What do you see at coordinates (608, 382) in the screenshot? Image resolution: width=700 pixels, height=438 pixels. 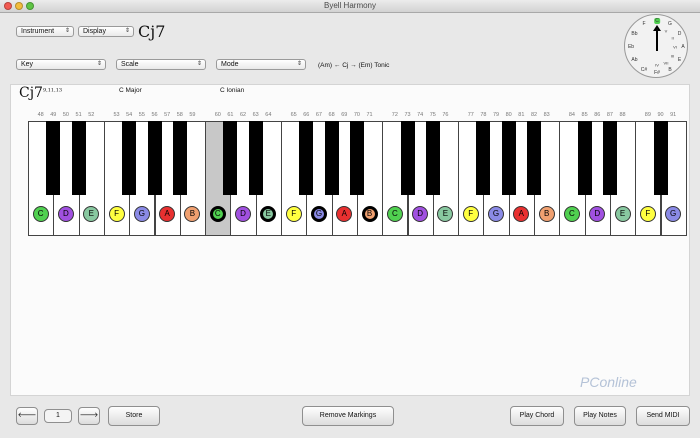 I see `watermark: PConline` at bounding box center [608, 382].